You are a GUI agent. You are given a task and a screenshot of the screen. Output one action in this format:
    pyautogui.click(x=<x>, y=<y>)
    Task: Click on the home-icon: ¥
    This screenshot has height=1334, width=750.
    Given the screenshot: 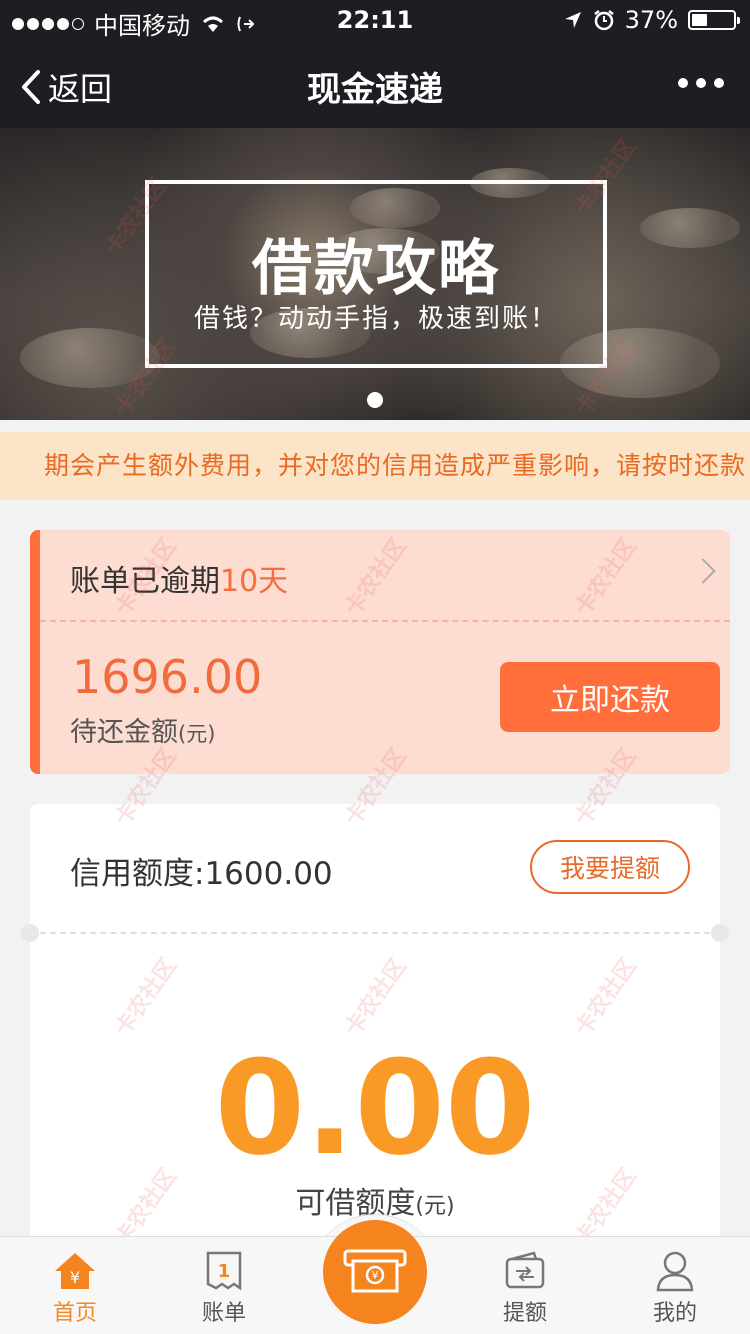 What is the action you would take?
    pyautogui.click(x=75, y=1271)
    